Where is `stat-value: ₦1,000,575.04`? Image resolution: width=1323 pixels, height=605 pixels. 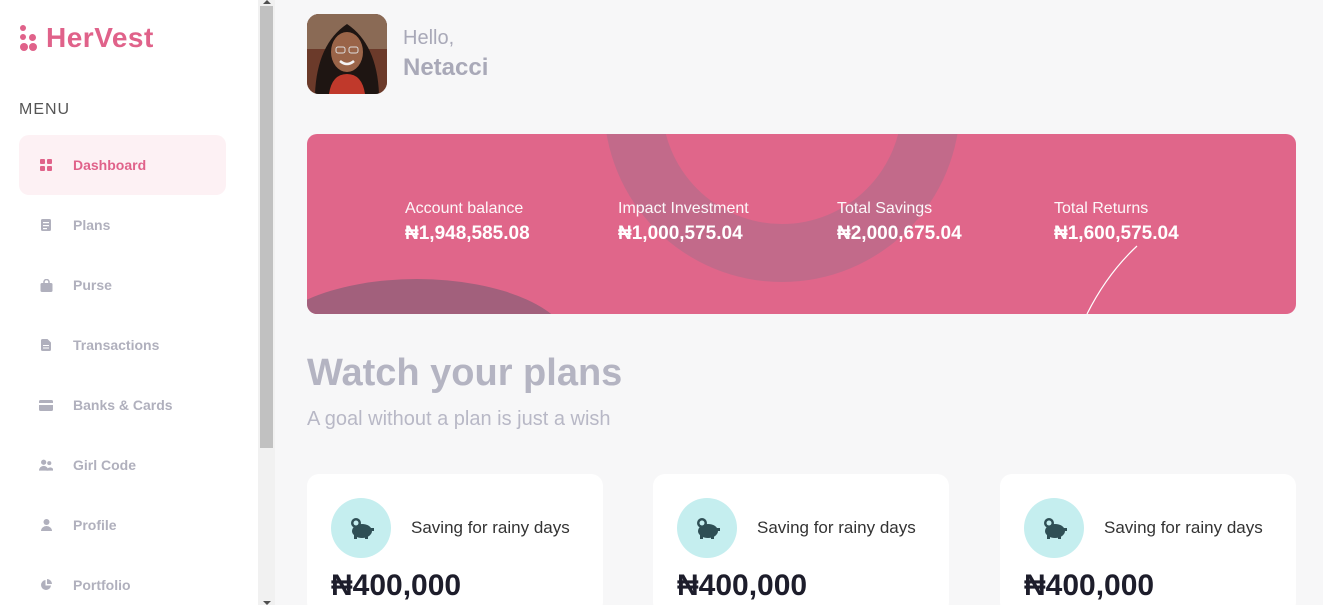
stat-value: ₦1,000,575.04 is located at coordinates (680, 233).